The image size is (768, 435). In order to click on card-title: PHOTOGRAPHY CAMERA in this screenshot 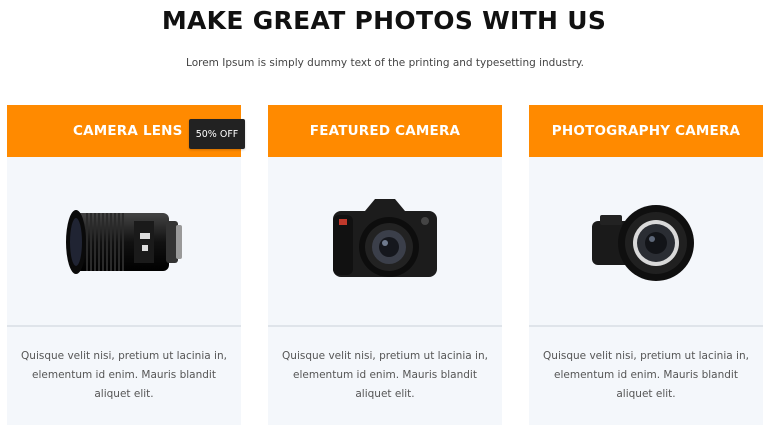, I will do `click(646, 131)`.